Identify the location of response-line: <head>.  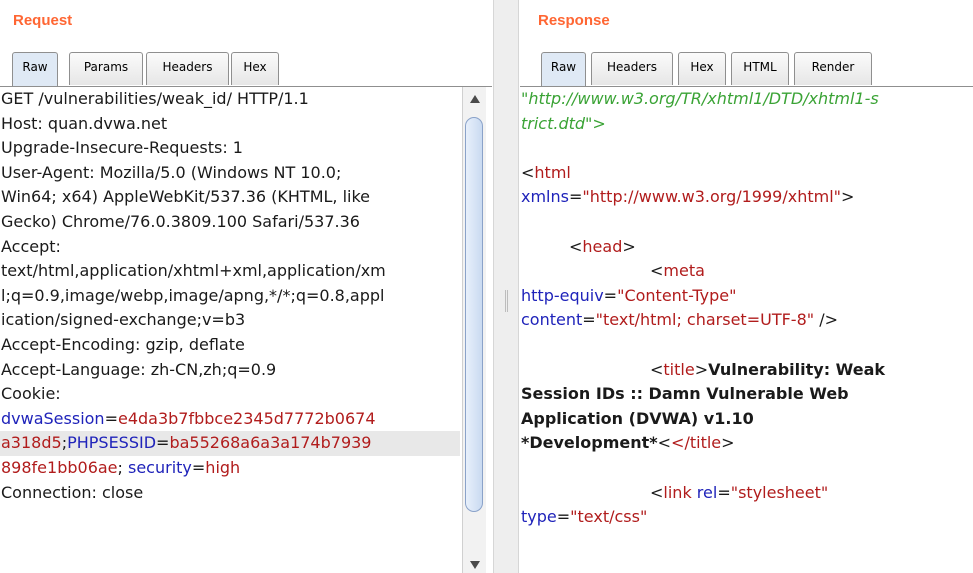
(602, 246).